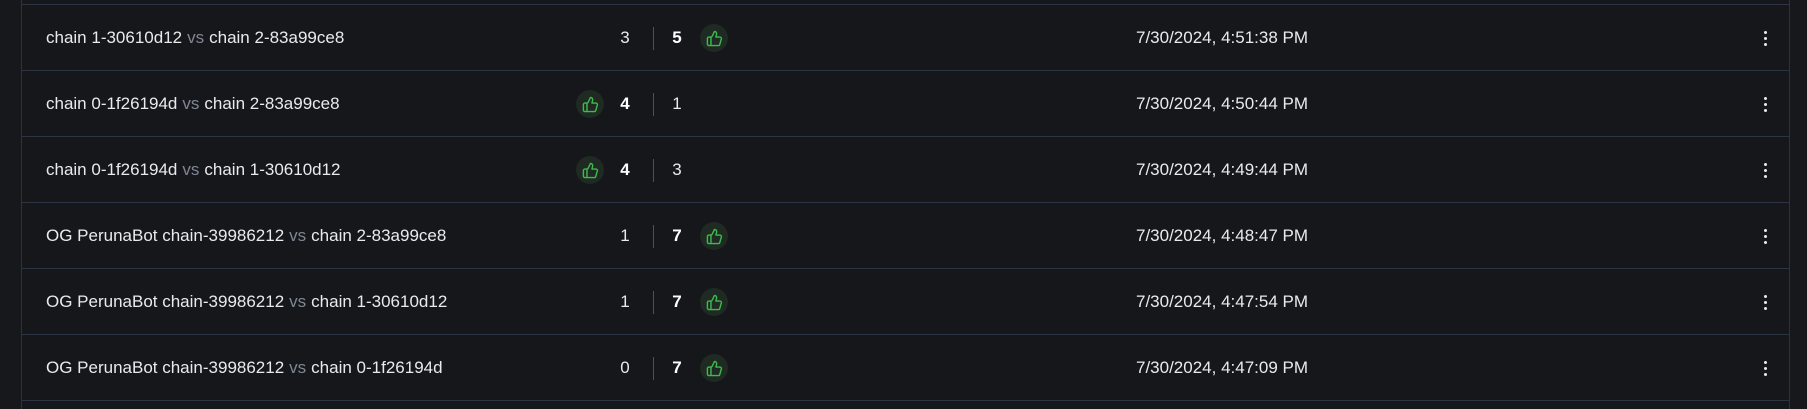  I want to click on matchup-label: chain 1-30610d12 vs chain 2-83a99ce8, so click(195, 38).